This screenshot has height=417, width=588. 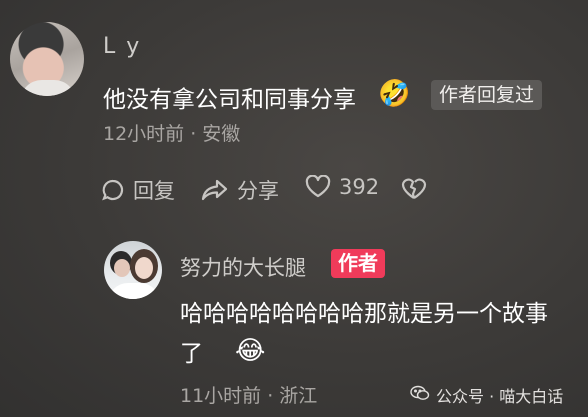 I want to click on heart-icon, so click(x=318, y=187).